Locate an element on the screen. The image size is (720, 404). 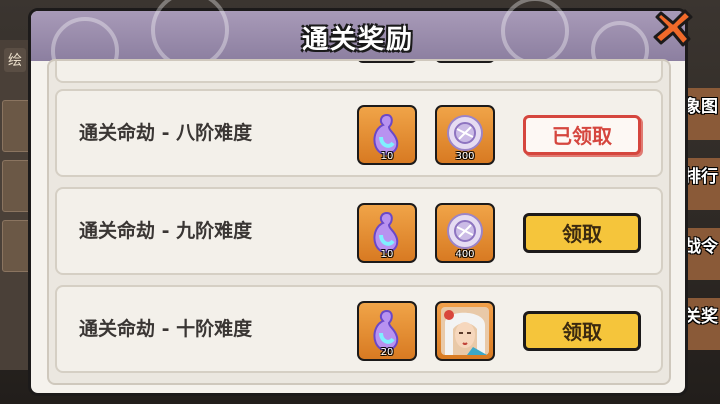
reward-item: 300 is located at coordinates (465, 135).